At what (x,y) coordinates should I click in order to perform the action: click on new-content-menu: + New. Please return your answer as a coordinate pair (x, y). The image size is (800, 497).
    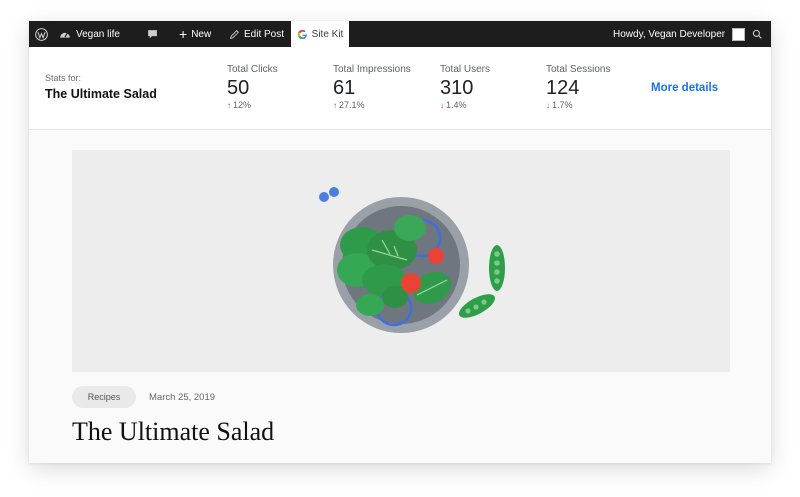
    Looking at the image, I should click on (195, 34).